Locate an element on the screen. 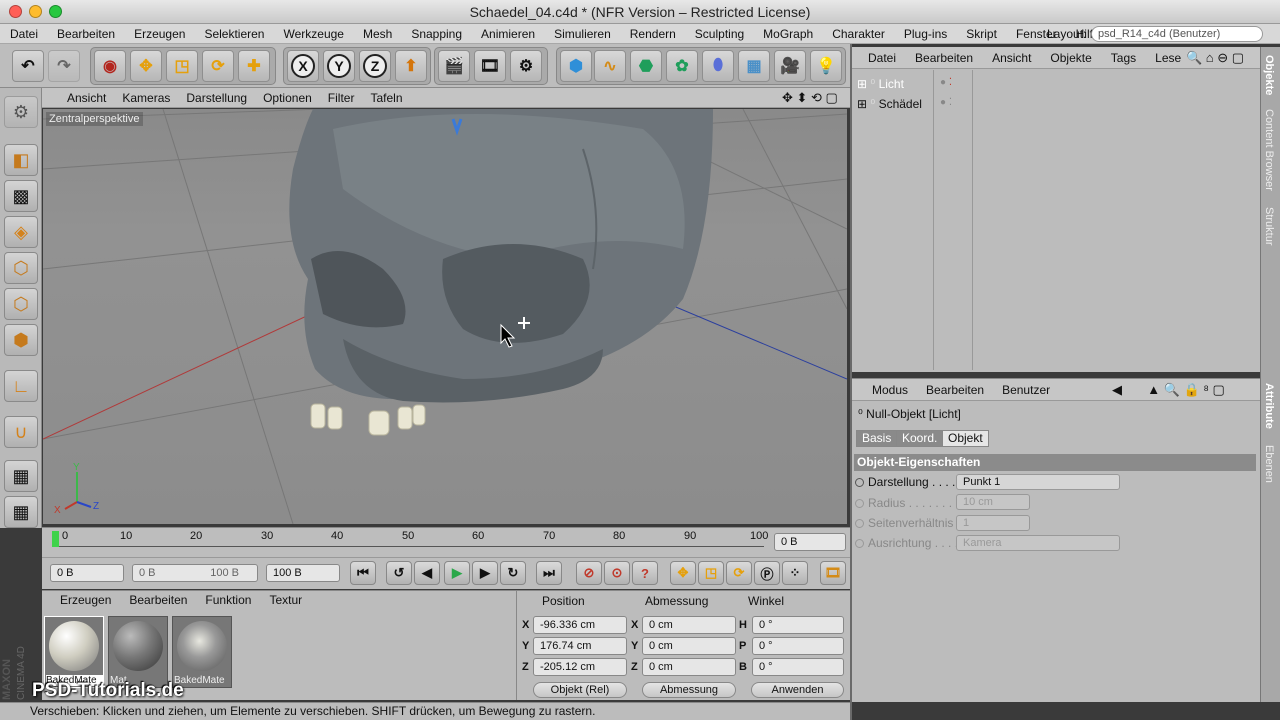  object-menu-ansicht: Ansicht is located at coordinates (1009, 58).